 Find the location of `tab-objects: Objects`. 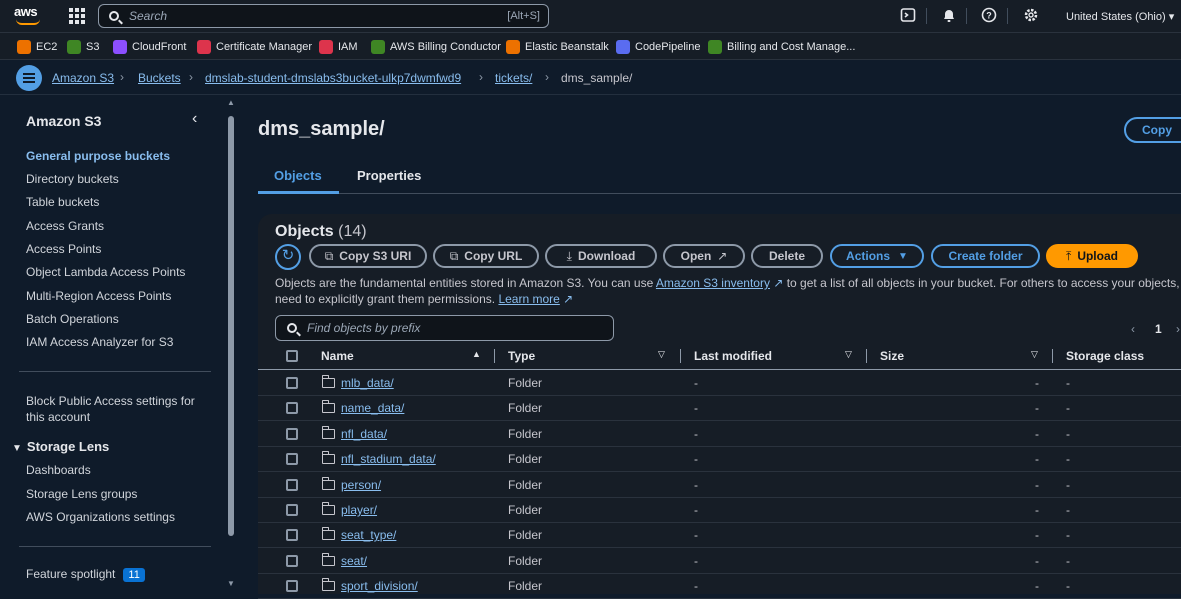

tab-objects: Objects is located at coordinates (298, 175).